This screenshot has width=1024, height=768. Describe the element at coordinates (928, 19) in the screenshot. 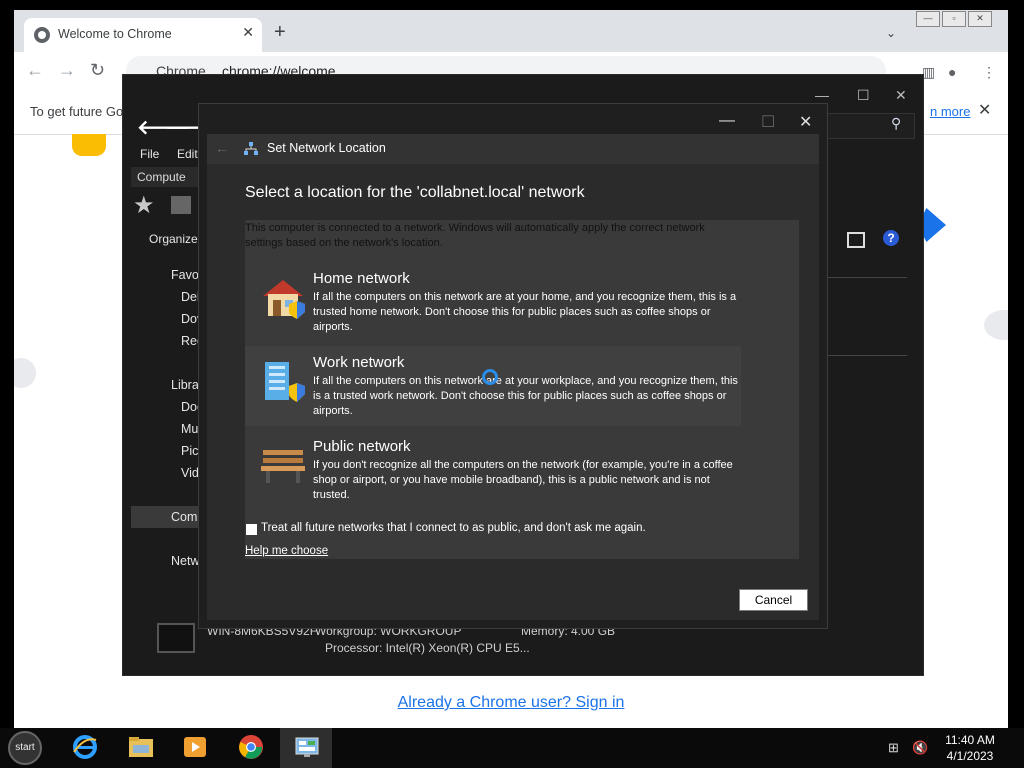

I see `minimize-button: —` at that location.